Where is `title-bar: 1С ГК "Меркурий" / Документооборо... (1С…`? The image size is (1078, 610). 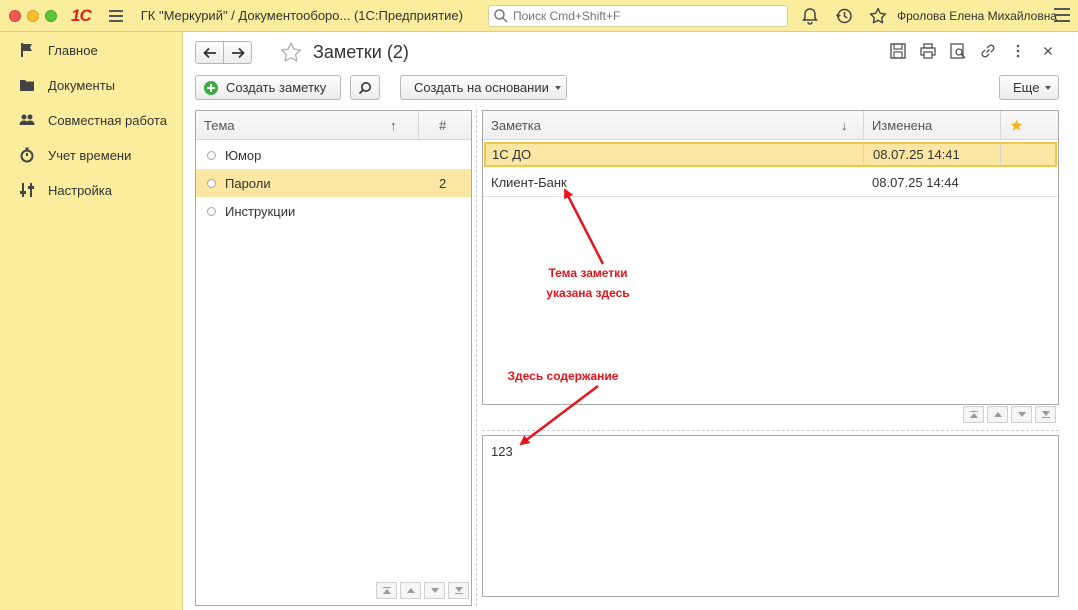
title-bar: 1С ГК "Меркурий" / Документооборо... (1С… is located at coordinates (539, 16).